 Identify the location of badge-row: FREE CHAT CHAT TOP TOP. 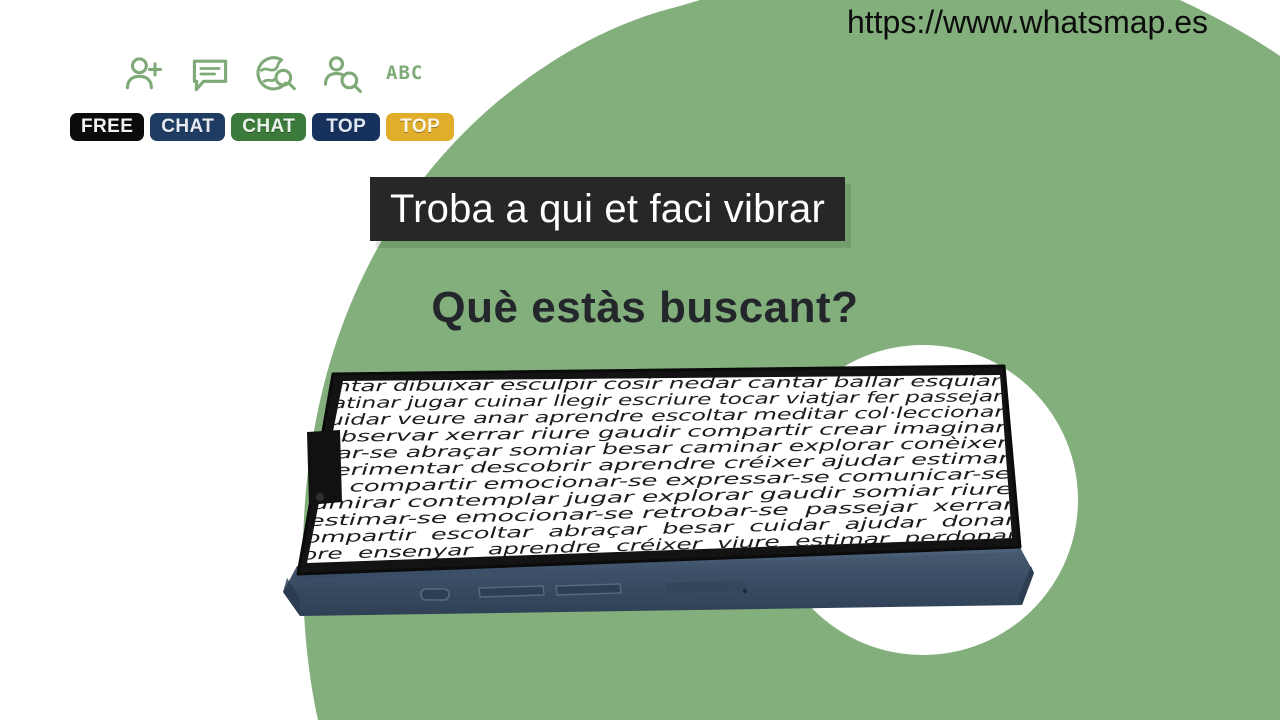
(262, 127).